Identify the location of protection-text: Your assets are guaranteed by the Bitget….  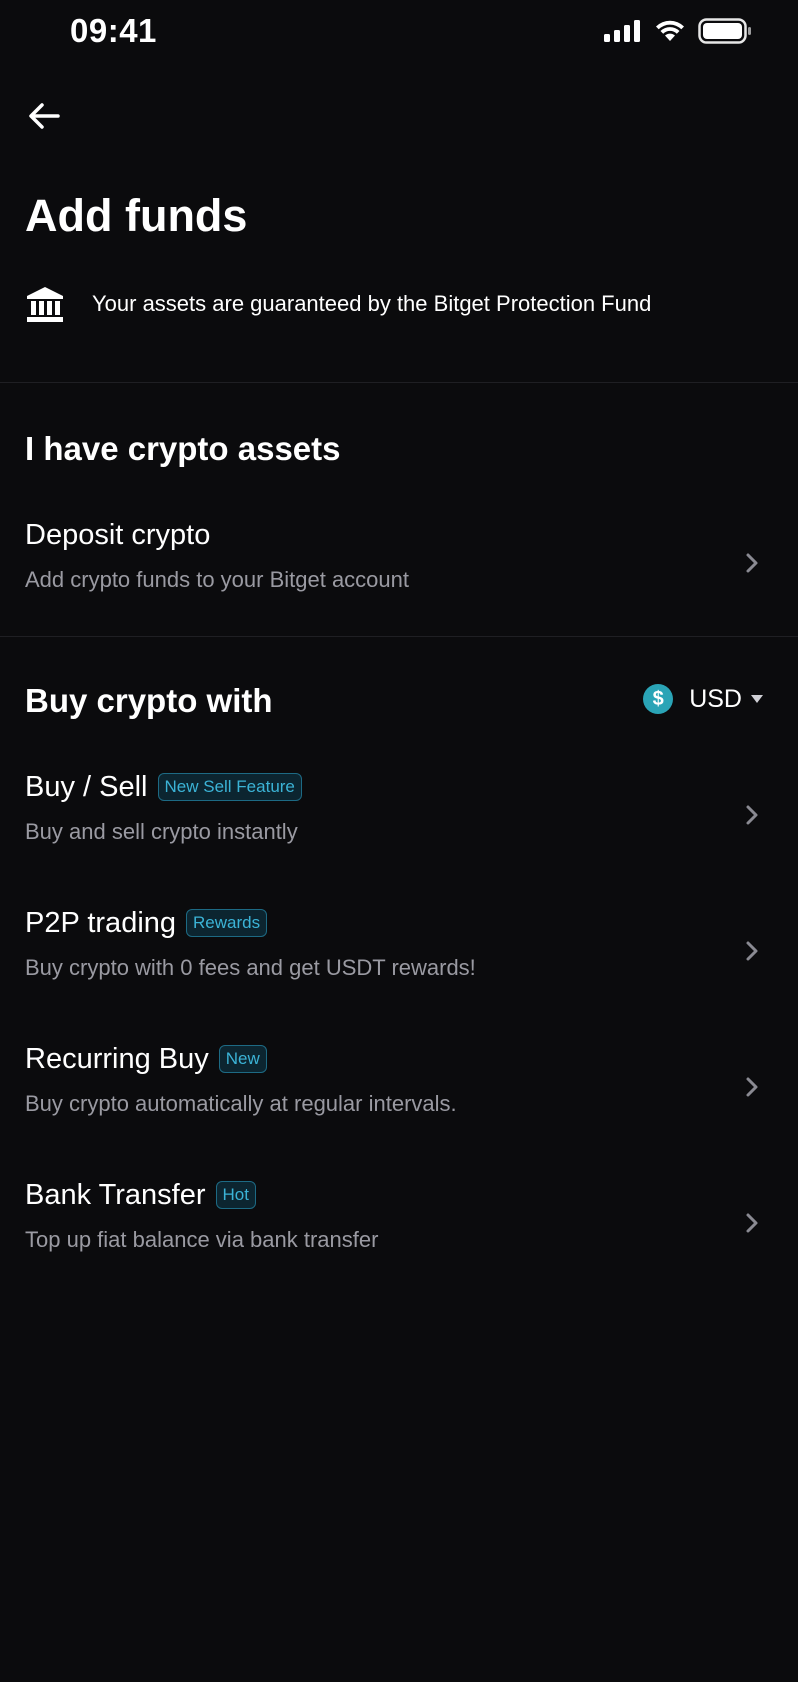
(372, 303).